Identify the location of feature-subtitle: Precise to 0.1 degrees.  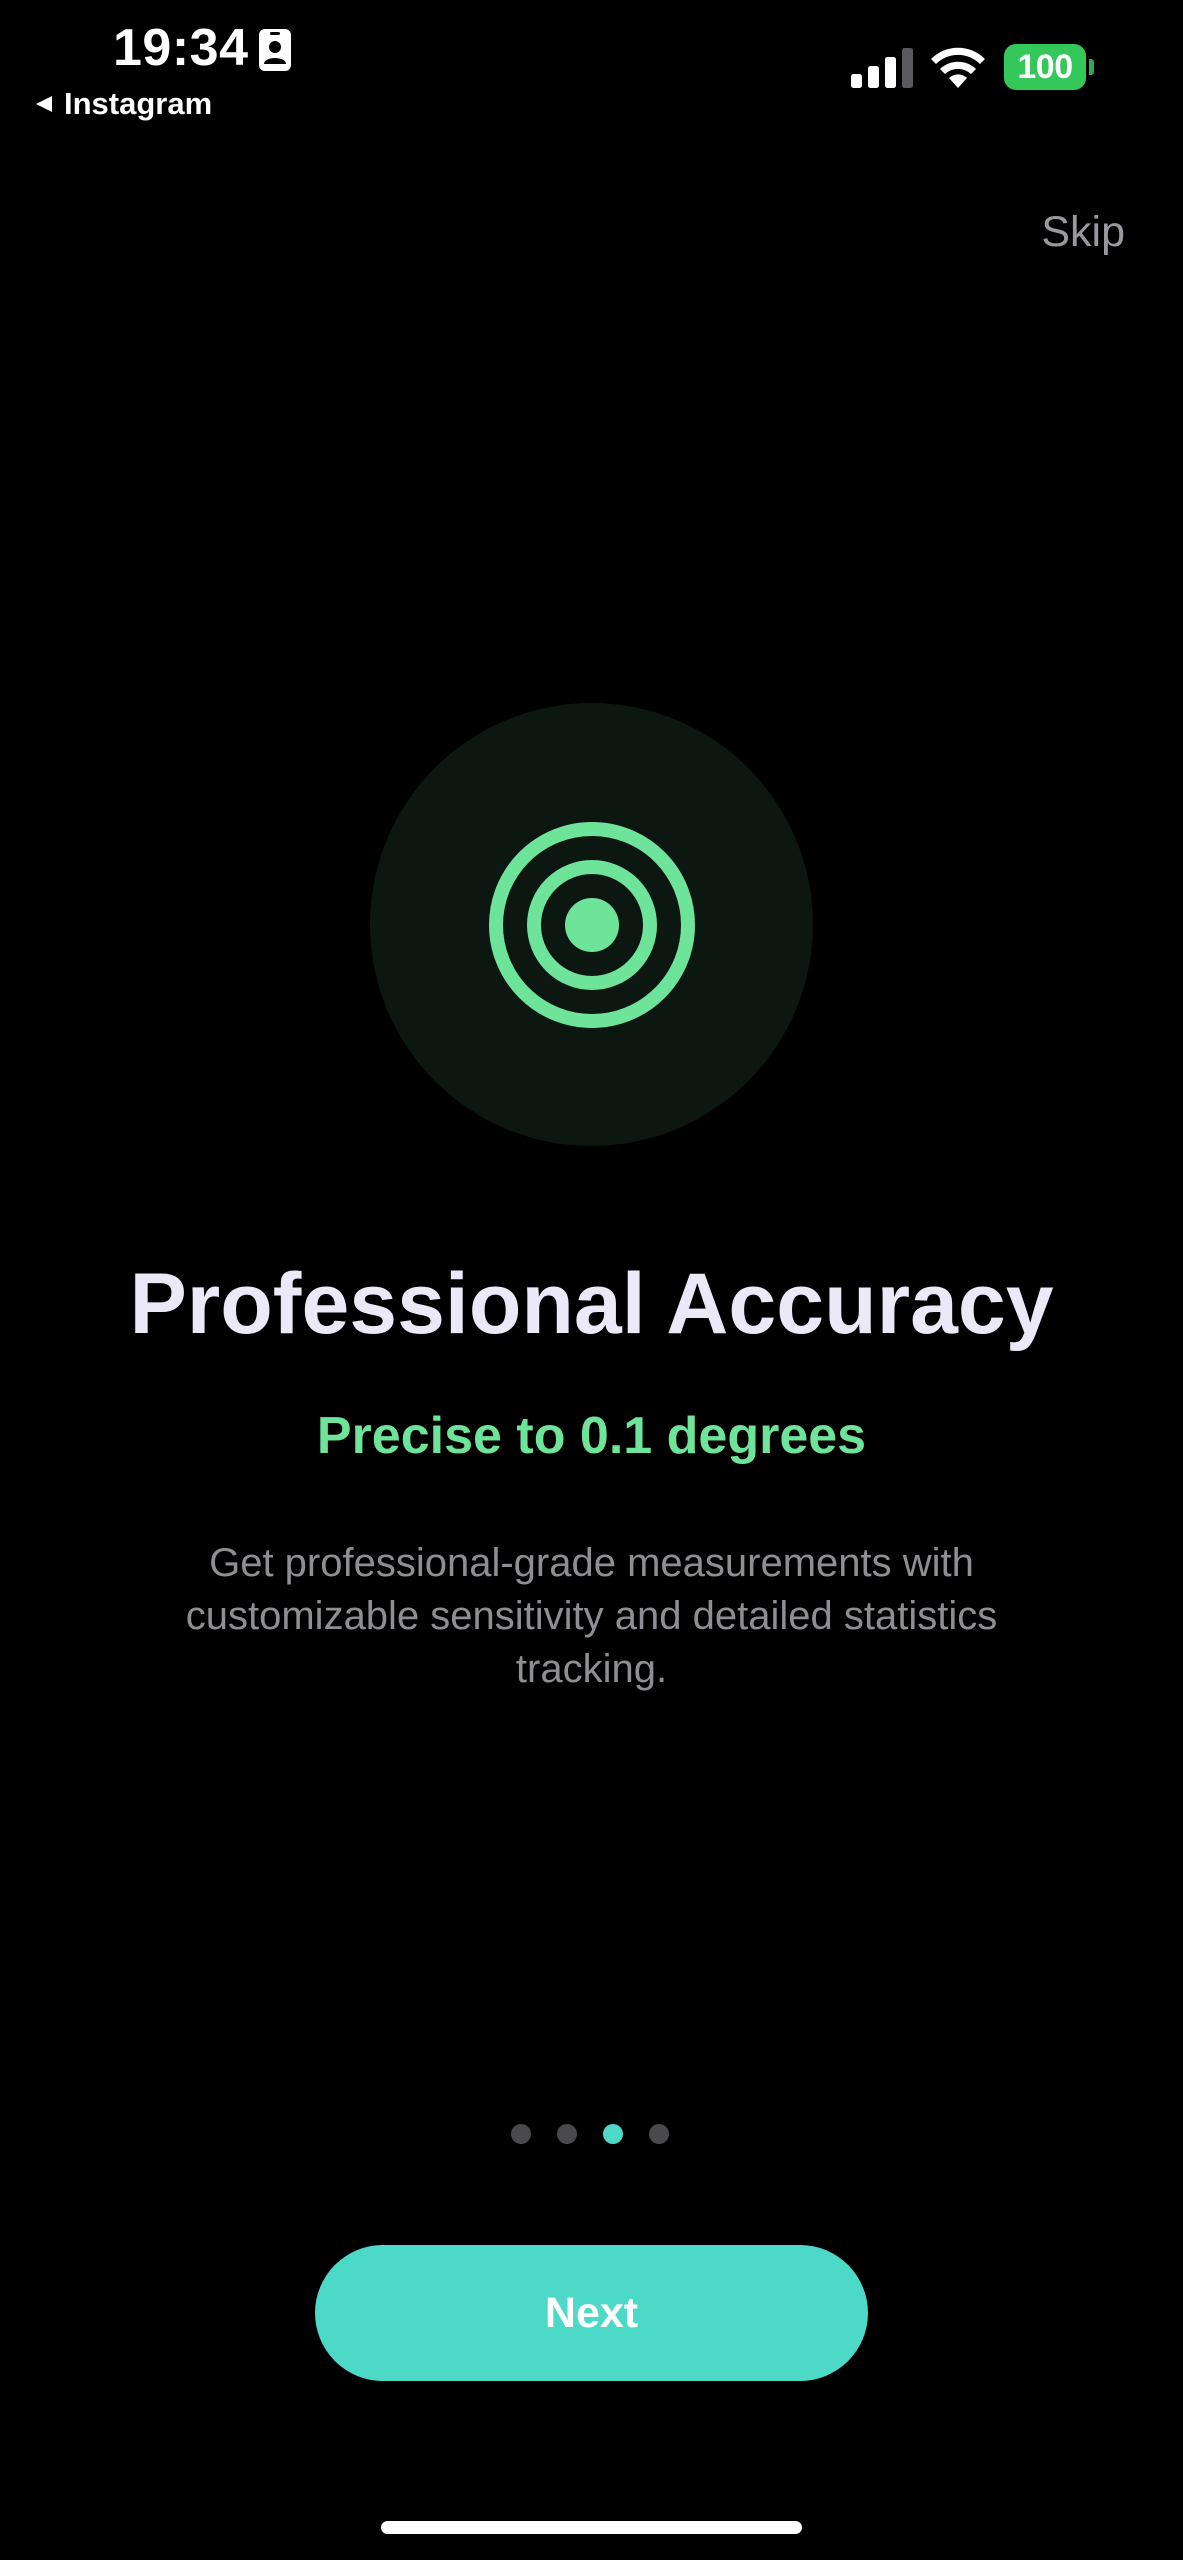
(591, 1436).